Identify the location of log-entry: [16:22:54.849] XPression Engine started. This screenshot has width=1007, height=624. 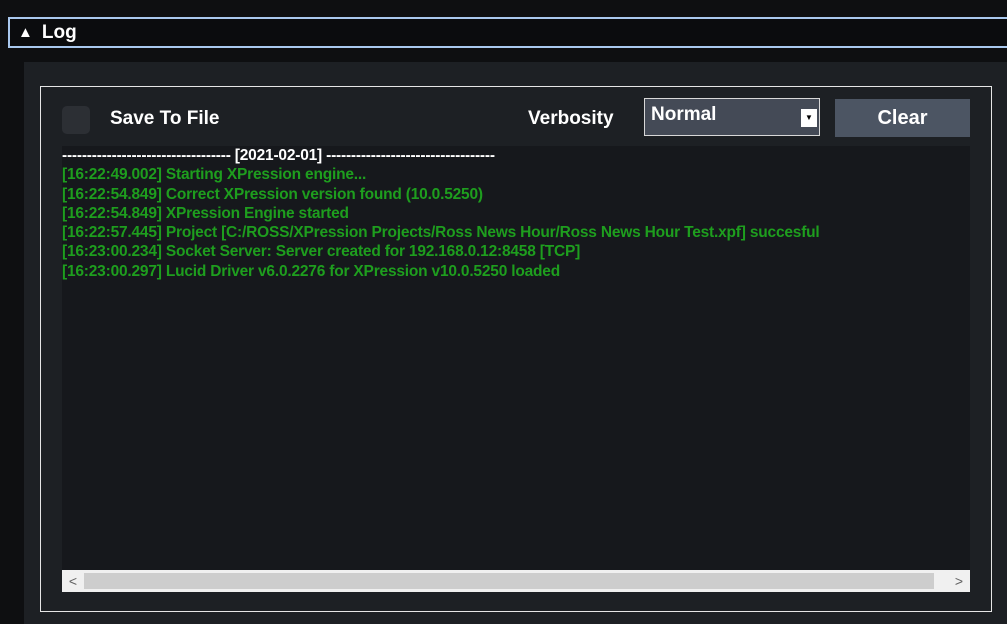
(205, 213).